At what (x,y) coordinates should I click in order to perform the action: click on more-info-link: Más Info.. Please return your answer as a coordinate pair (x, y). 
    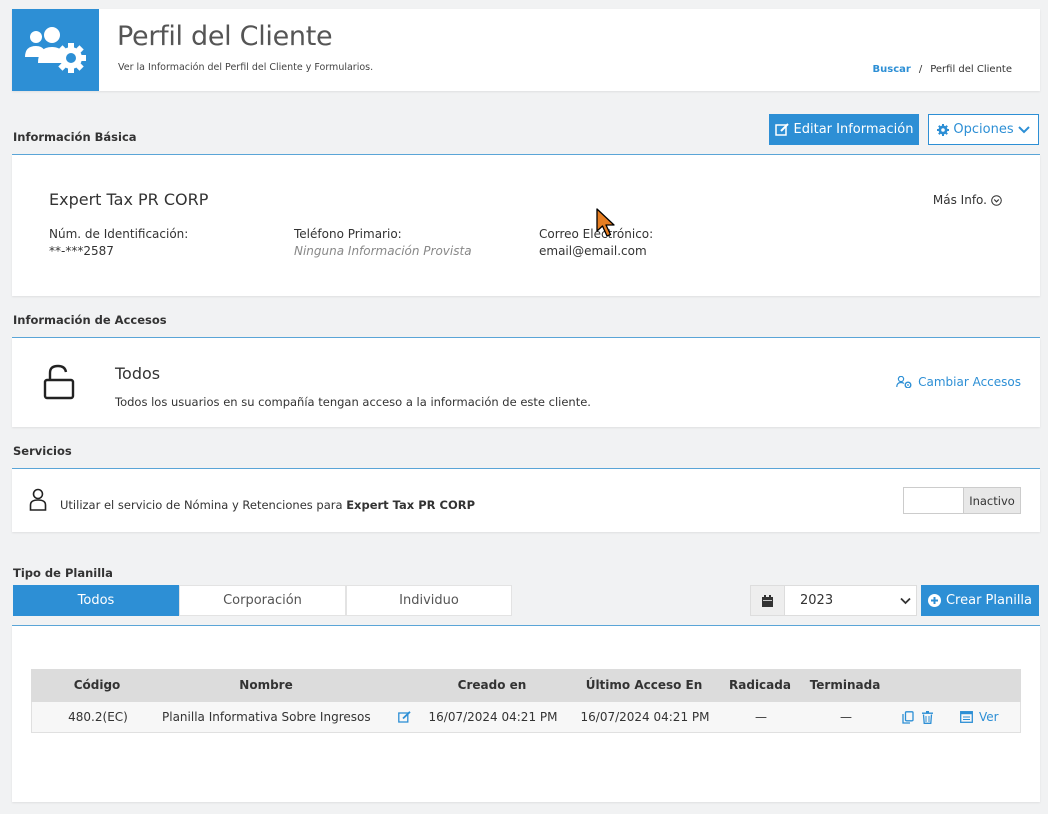
    Looking at the image, I should click on (967, 200).